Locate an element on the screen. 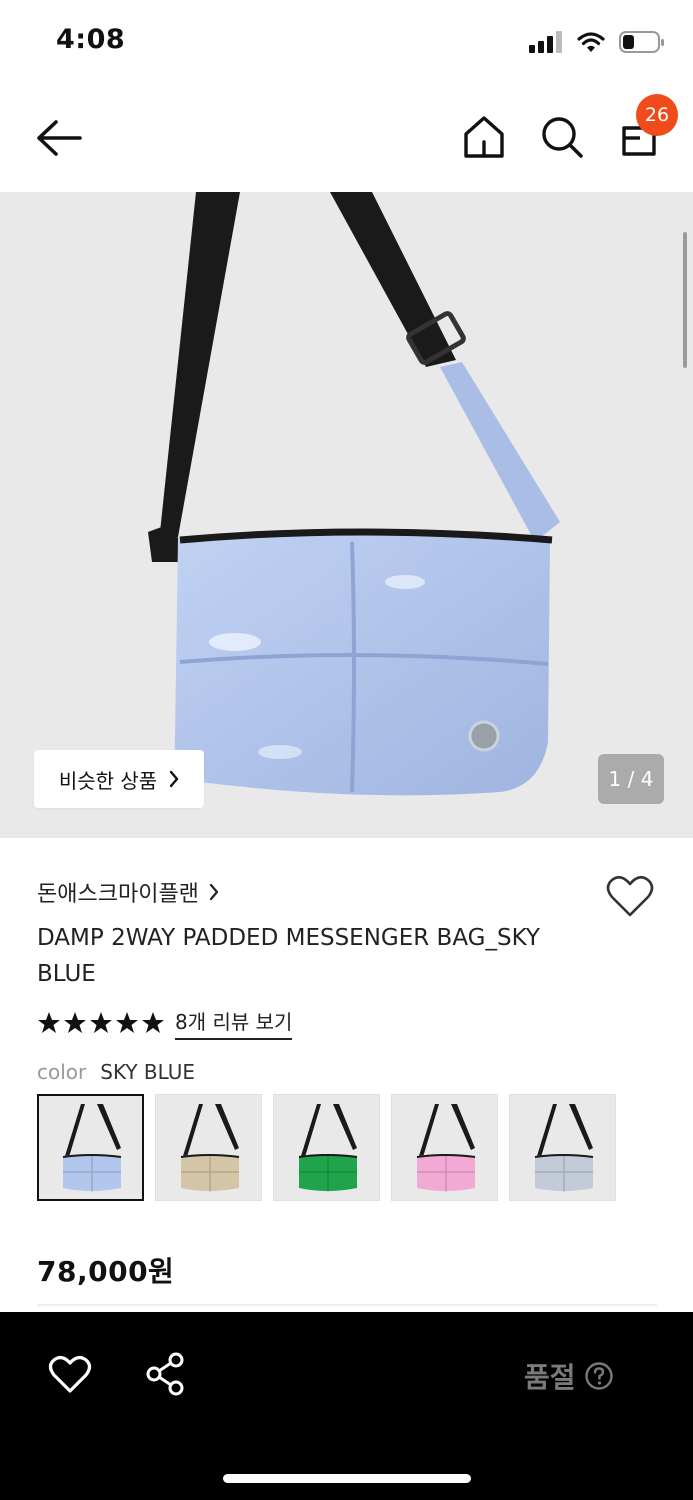 The height and width of the screenshot is (1500, 693). color-swatches is located at coordinates (326, 1147).